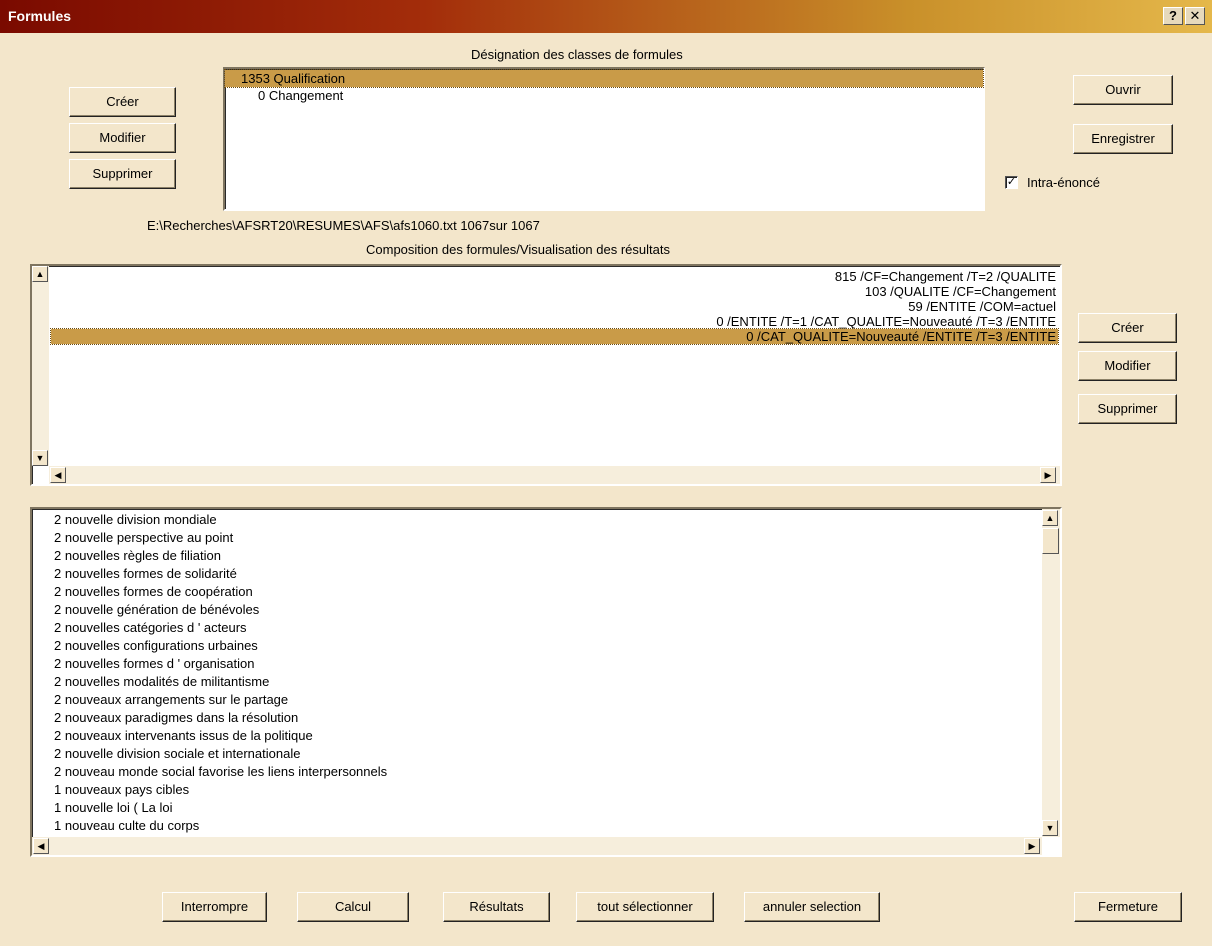 The width and height of the screenshot is (1212, 946). What do you see at coordinates (121, 789) in the screenshot?
I see `result-list-item: 1 nouveaux pays cibles` at bounding box center [121, 789].